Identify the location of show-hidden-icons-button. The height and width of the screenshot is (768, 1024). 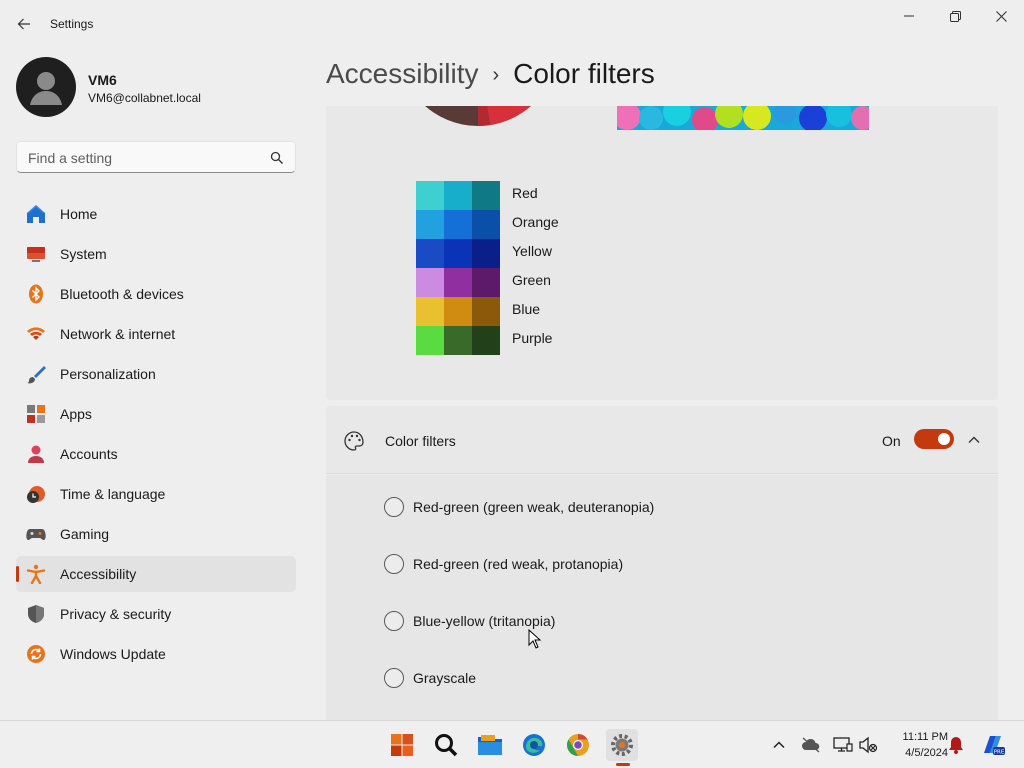
(779, 745).